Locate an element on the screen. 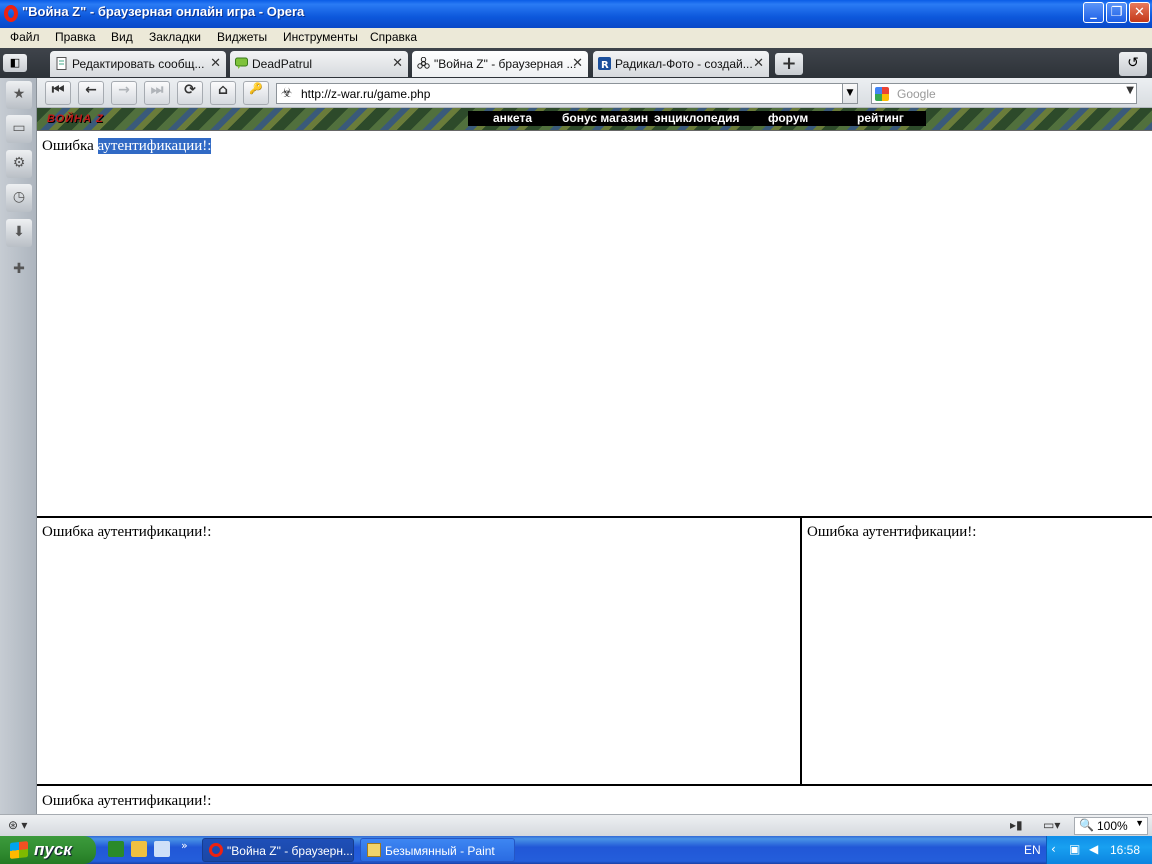  quicklaunch-app-icon is located at coordinates (116, 849).